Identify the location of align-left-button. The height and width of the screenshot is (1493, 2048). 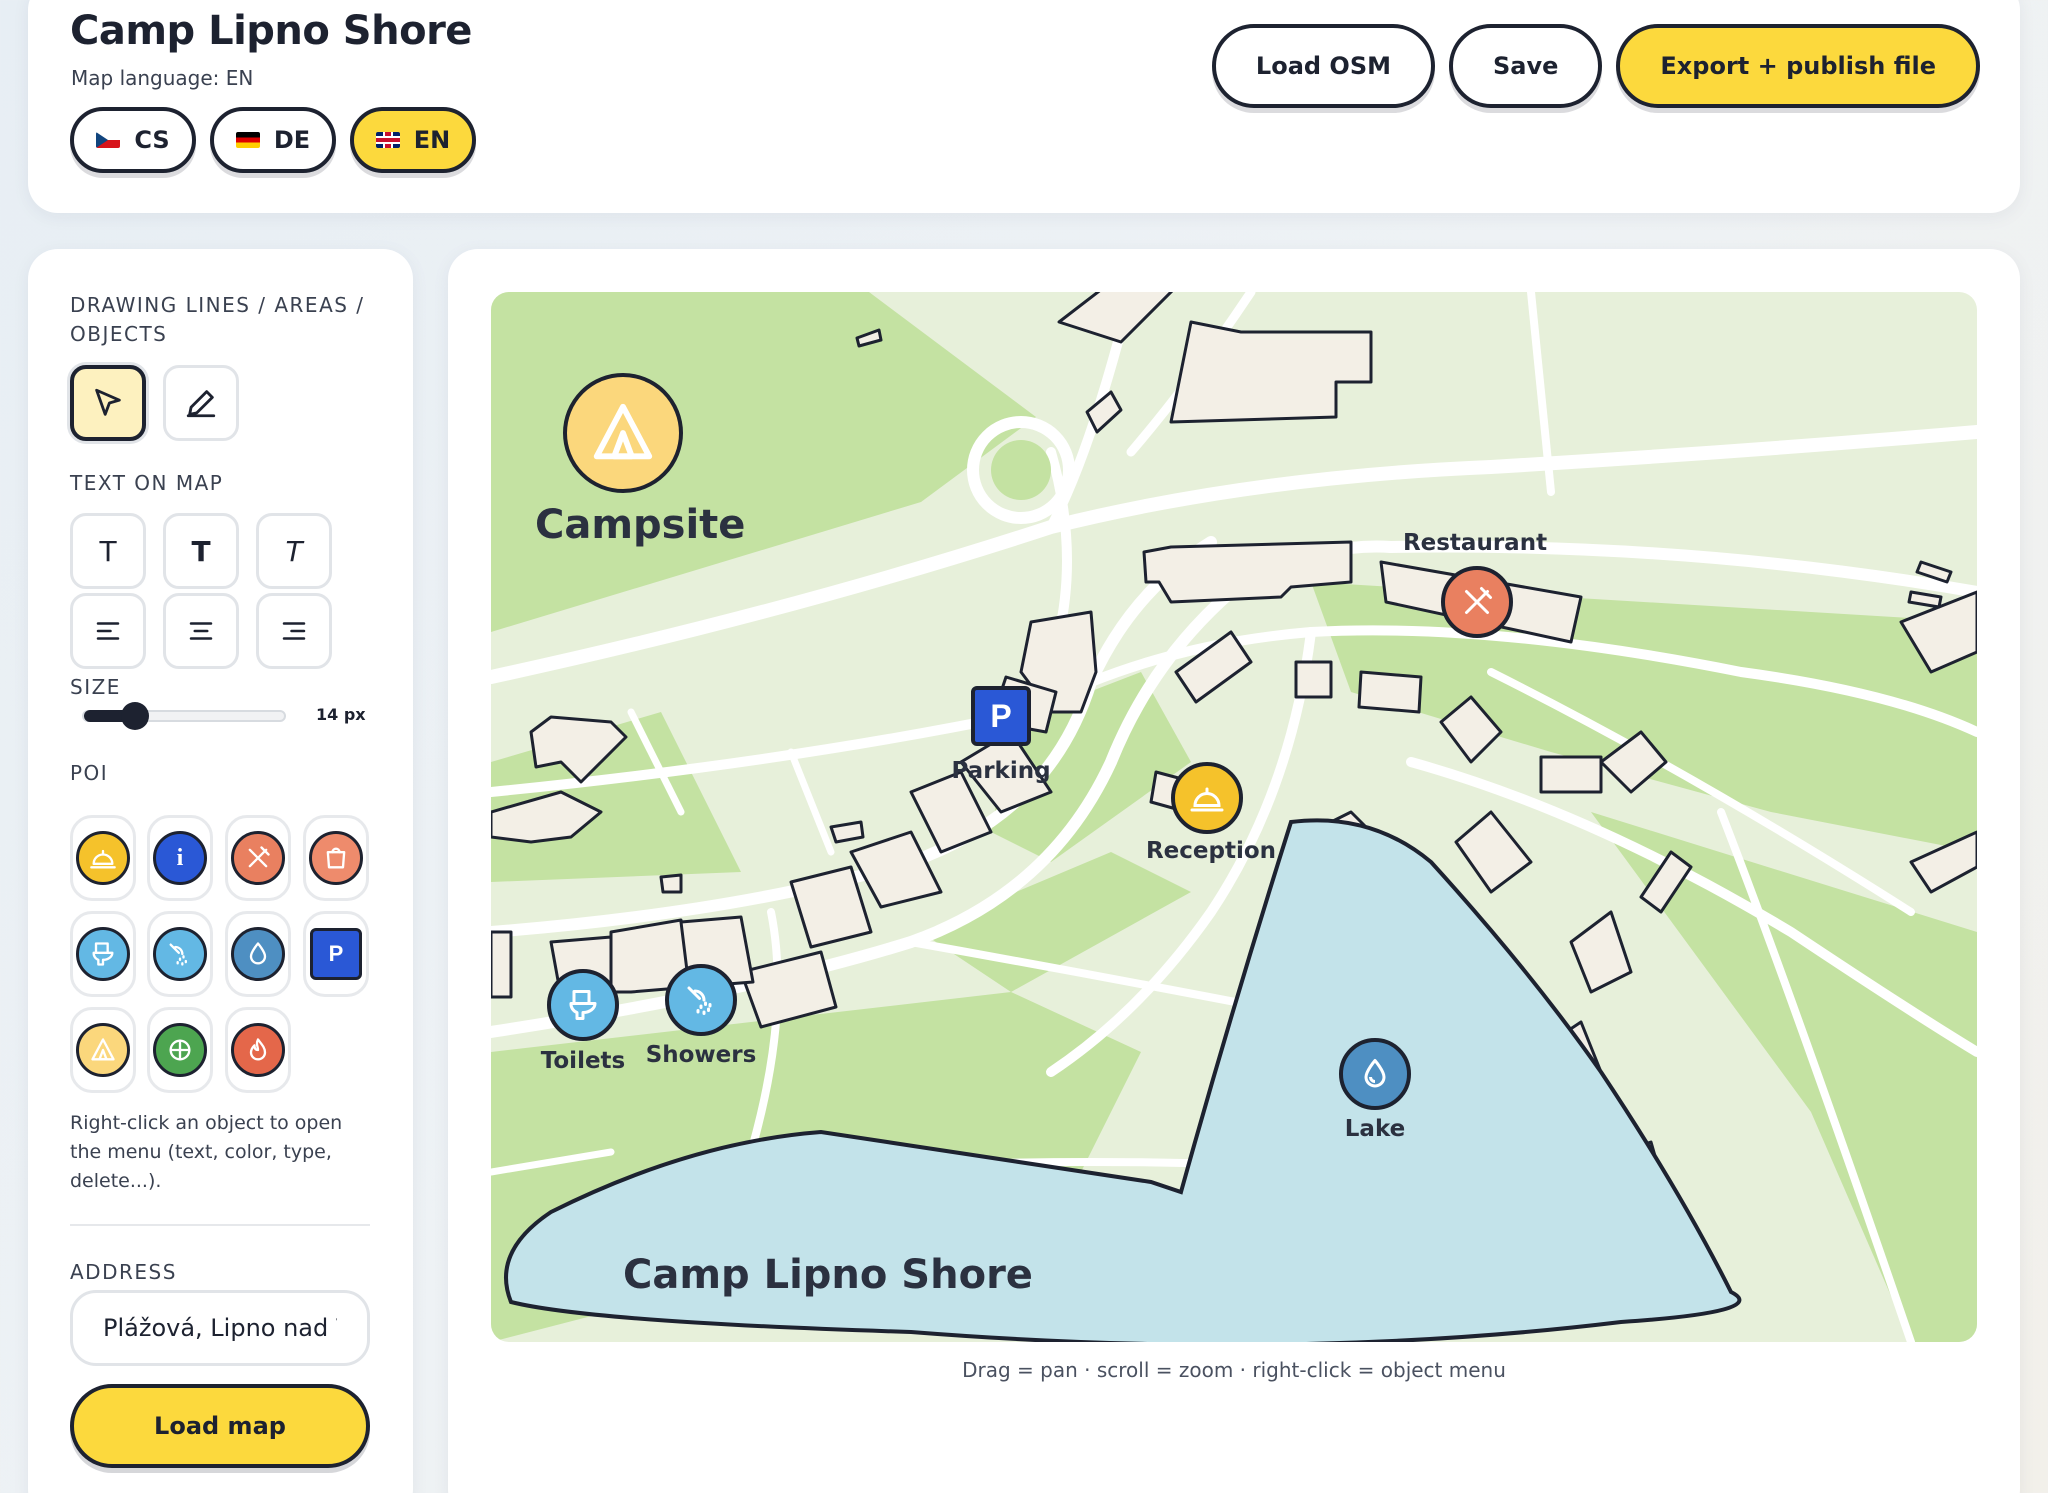
(108, 631).